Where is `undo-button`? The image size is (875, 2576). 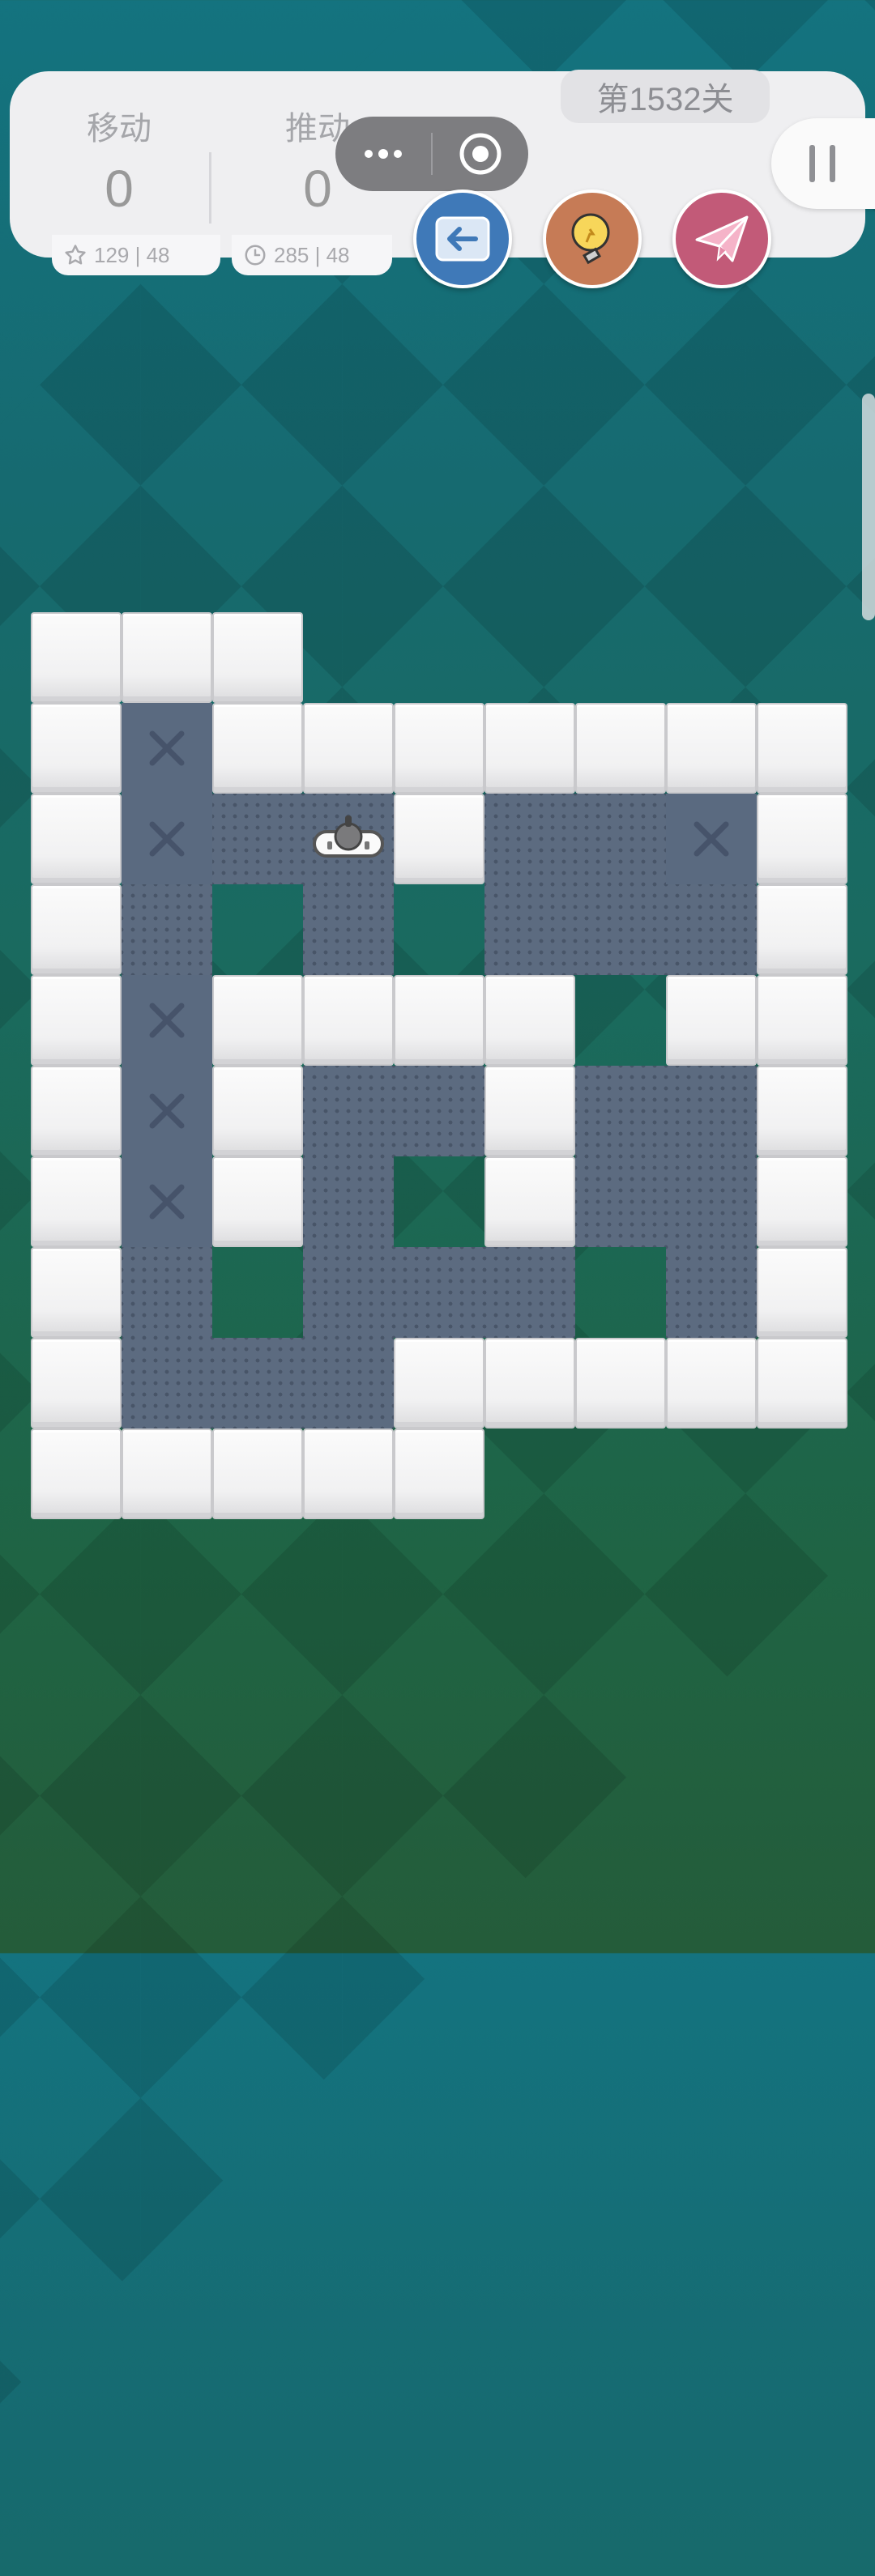 undo-button is located at coordinates (462, 238).